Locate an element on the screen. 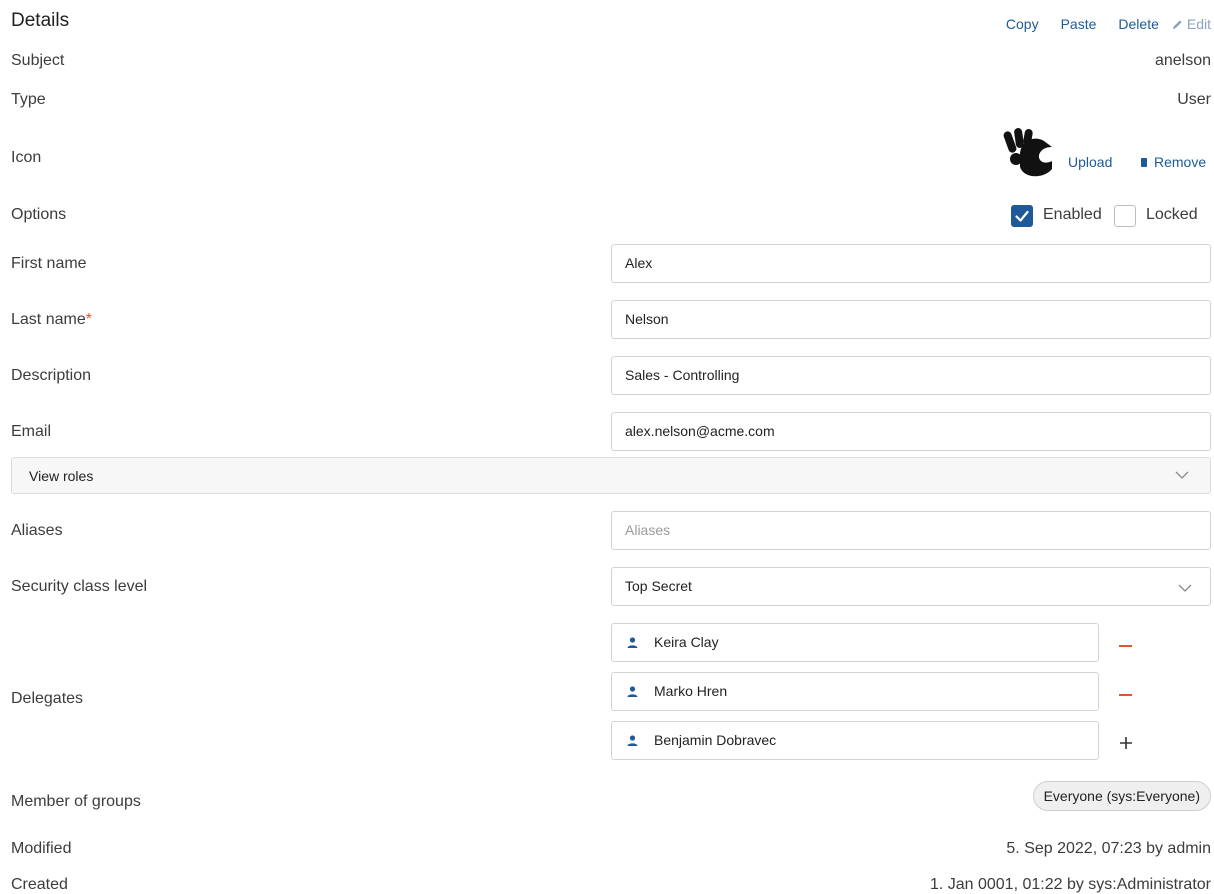 The width and height of the screenshot is (1214, 894). security-class-value: Top Secret is located at coordinates (658, 586).